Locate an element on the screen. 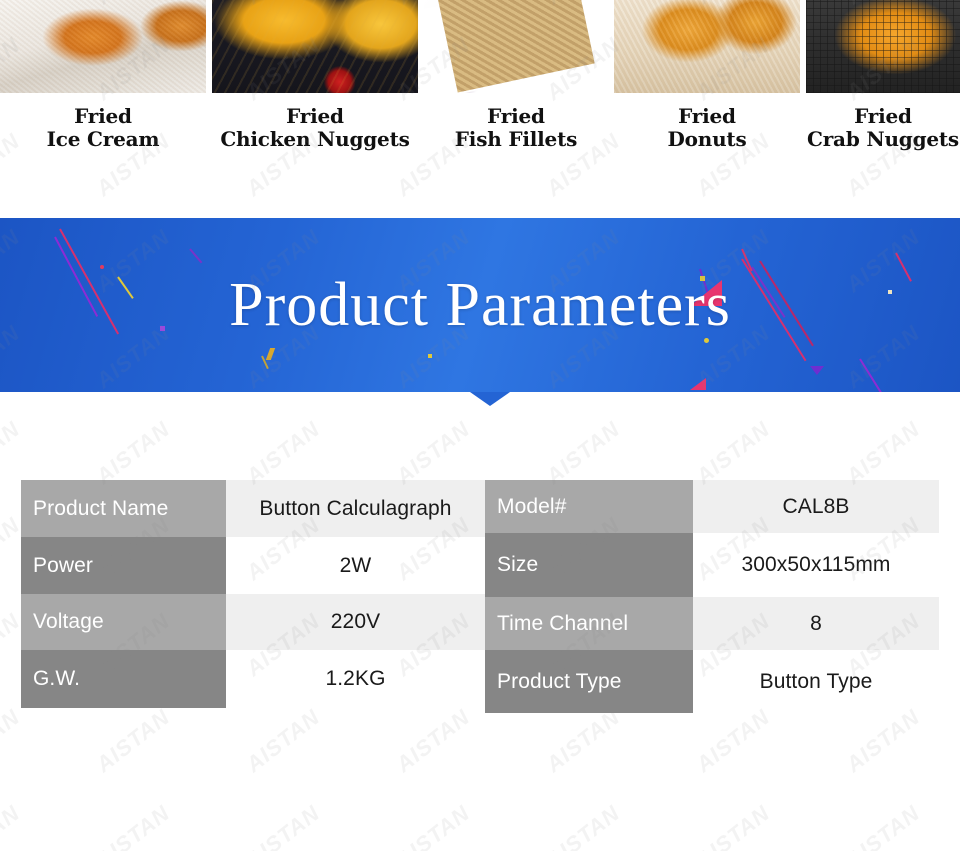 This screenshot has height=851, width=960. spec-value: 300x50x115mm is located at coordinates (816, 565).